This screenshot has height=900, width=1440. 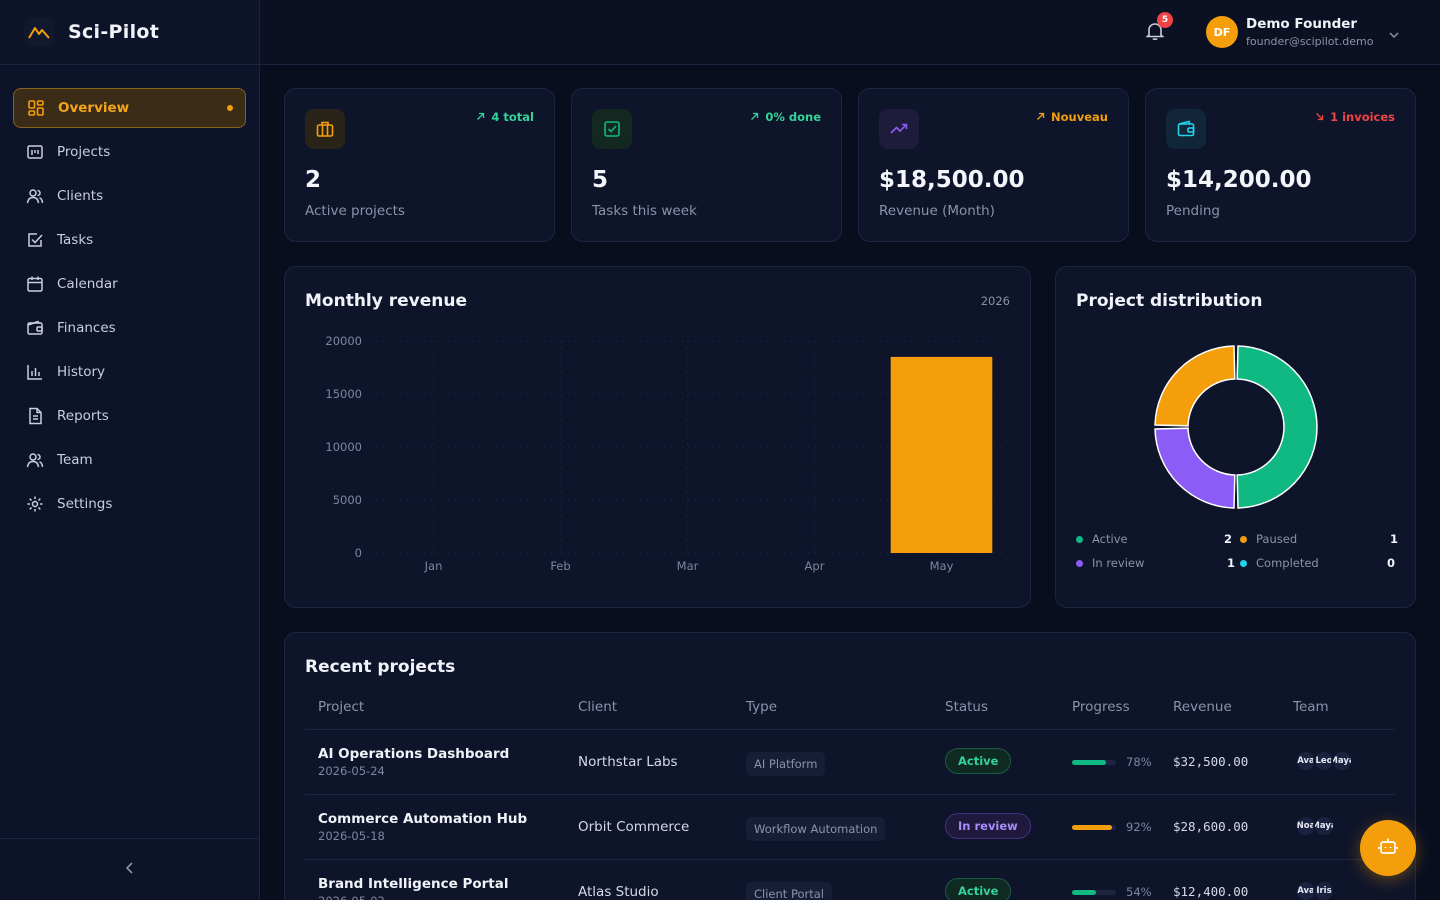 I want to click on collapse-sidebar-button, so click(x=129, y=869).